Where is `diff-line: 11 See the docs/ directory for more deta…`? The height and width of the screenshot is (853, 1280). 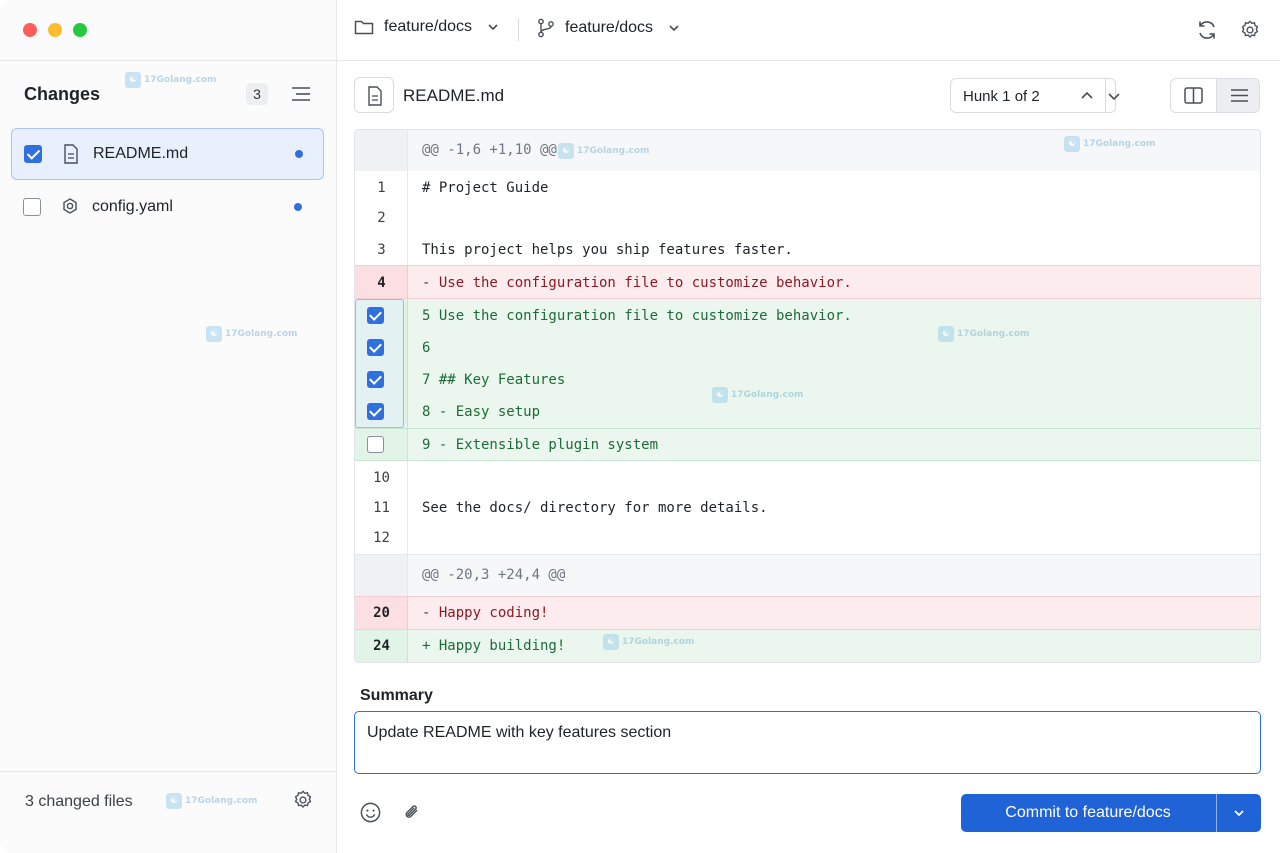 diff-line: 11 See the docs/ directory for more deta… is located at coordinates (807, 507).